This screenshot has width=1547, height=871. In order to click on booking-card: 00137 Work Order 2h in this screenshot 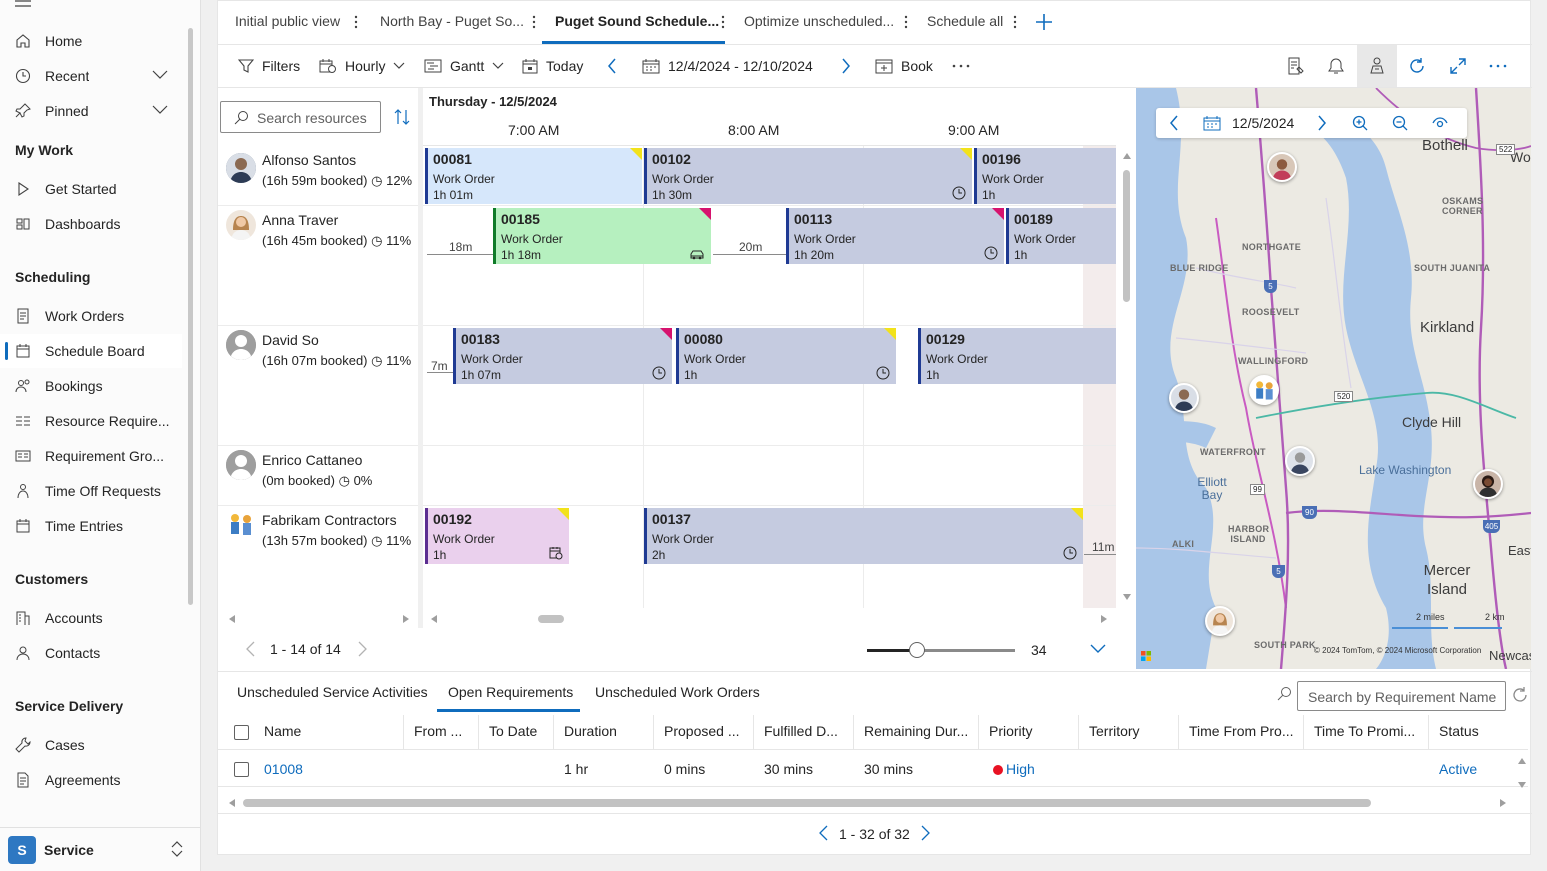, I will do `click(863, 536)`.